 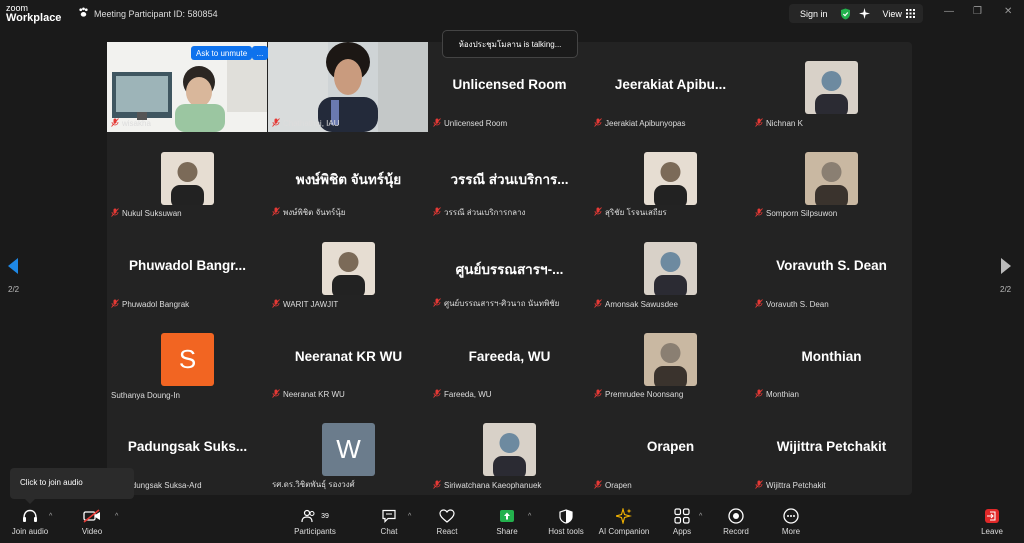 What do you see at coordinates (187, 178) in the screenshot?
I see `participant-tile: Nukul Suksuwan` at bounding box center [187, 178].